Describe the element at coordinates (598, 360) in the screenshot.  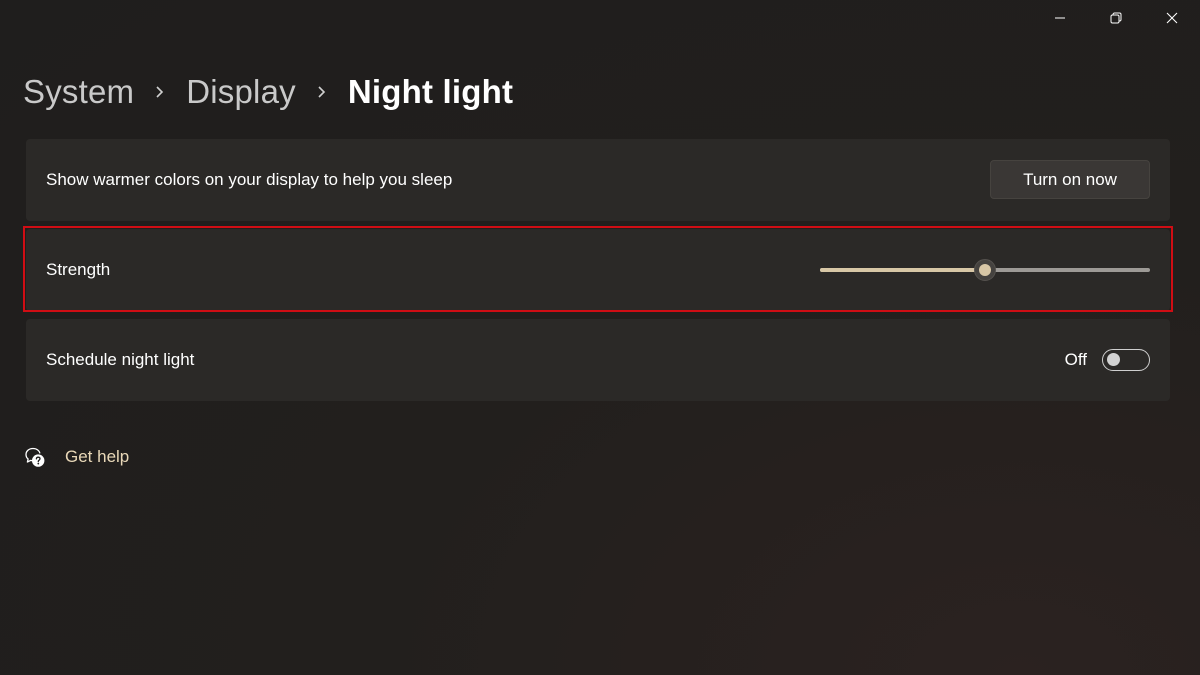
I see `schedule-card: Schedule night light Off` at that location.